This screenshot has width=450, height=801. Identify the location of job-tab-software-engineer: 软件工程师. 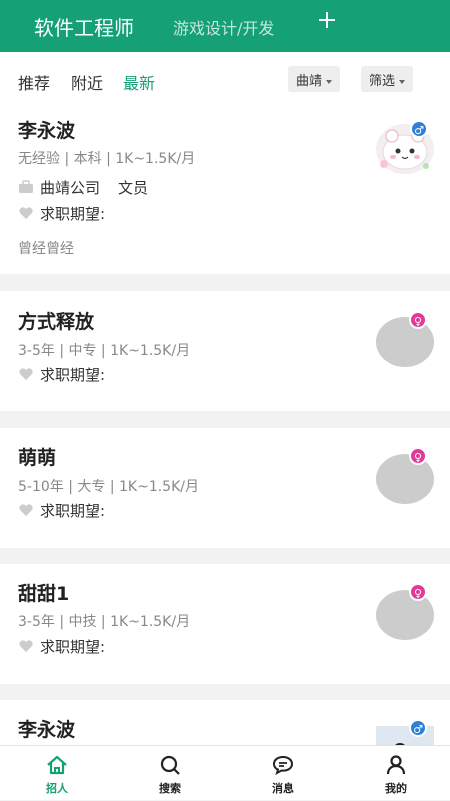
(84, 26).